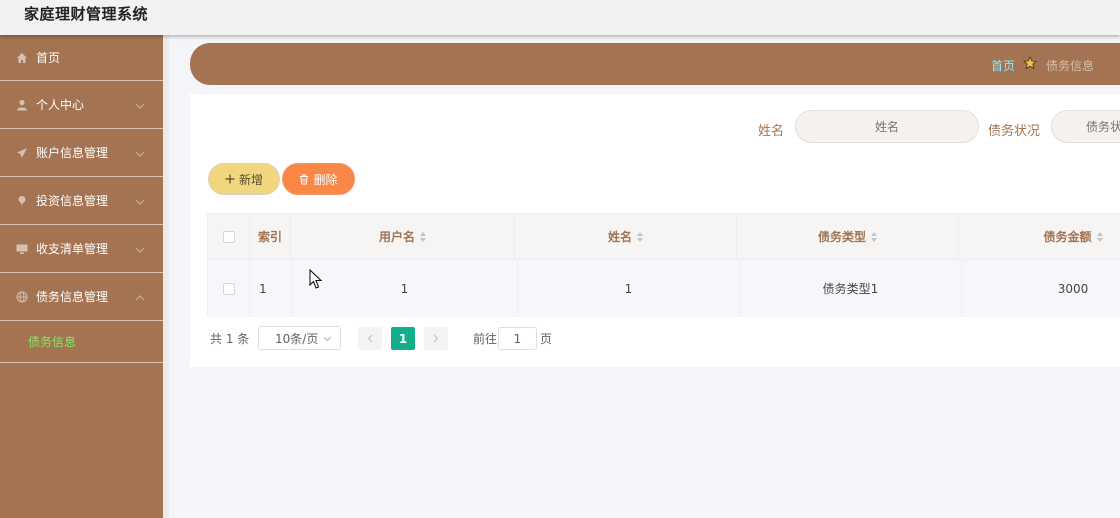 The height and width of the screenshot is (518, 1120). I want to click on sidebar-item-label: 投资信息管理, so click(72, 201).